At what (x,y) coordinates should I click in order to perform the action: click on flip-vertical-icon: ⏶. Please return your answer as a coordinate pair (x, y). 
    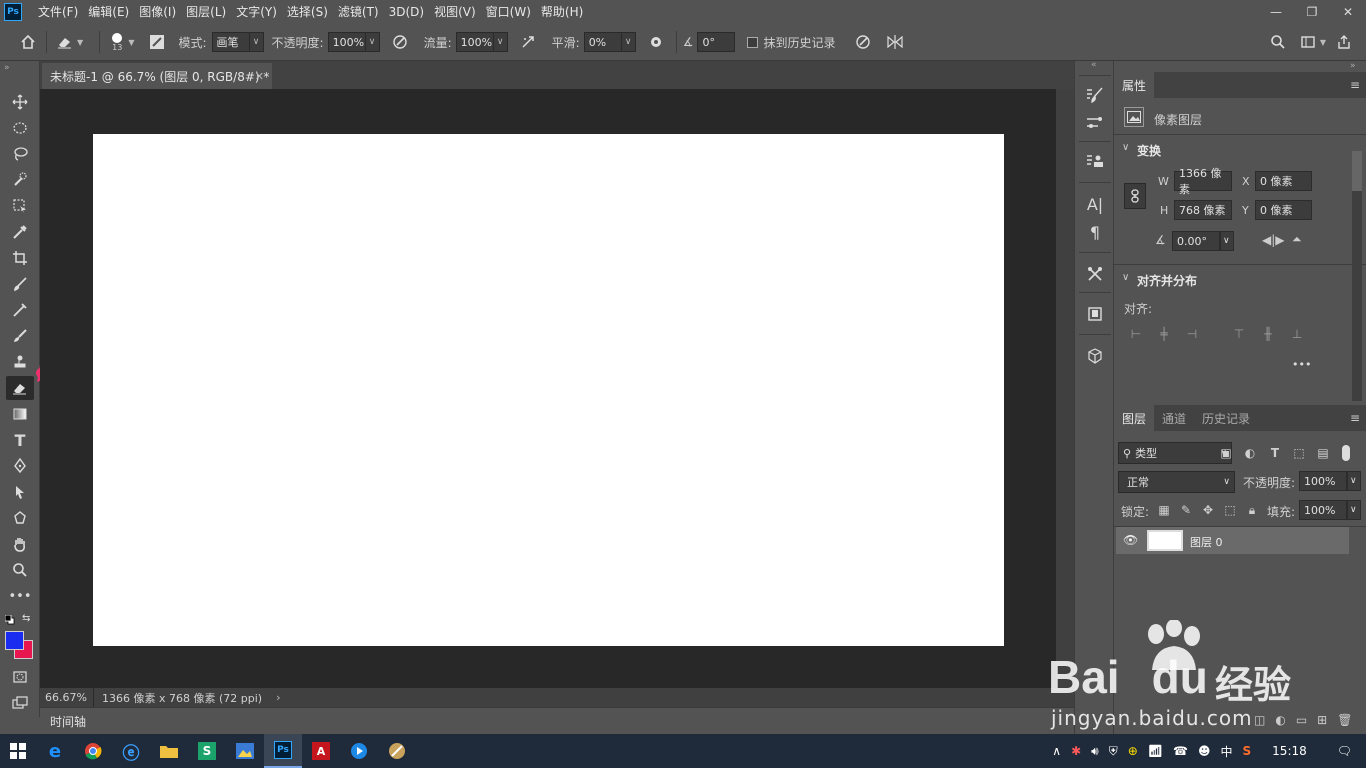
    Looking at the image, I should click on (1297, 239).